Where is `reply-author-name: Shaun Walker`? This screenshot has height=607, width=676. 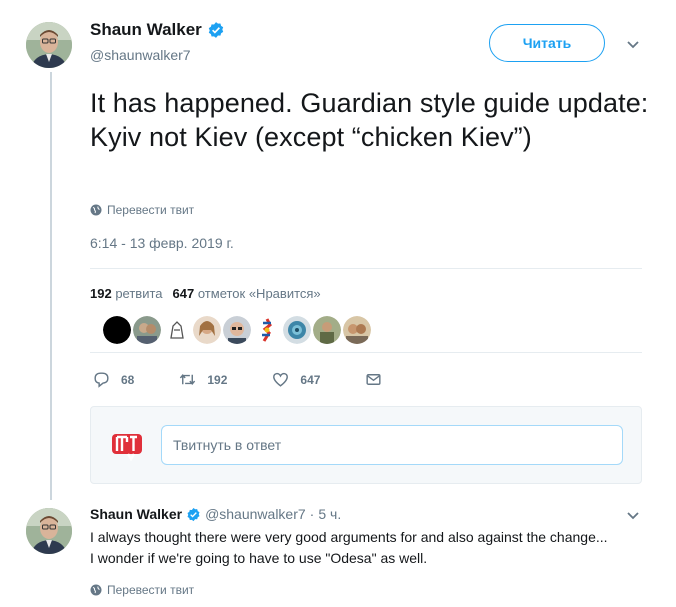
reply-author-name: Shaun Walker is located at coordinates (136, 514).